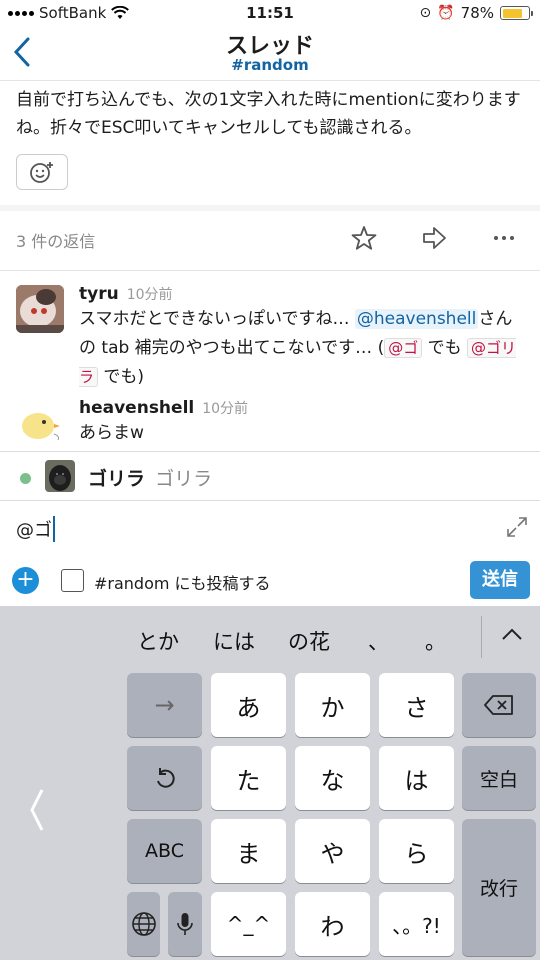 This screenshot has height=960, width=540. I want to click on undo-icon, so click(165, 778).